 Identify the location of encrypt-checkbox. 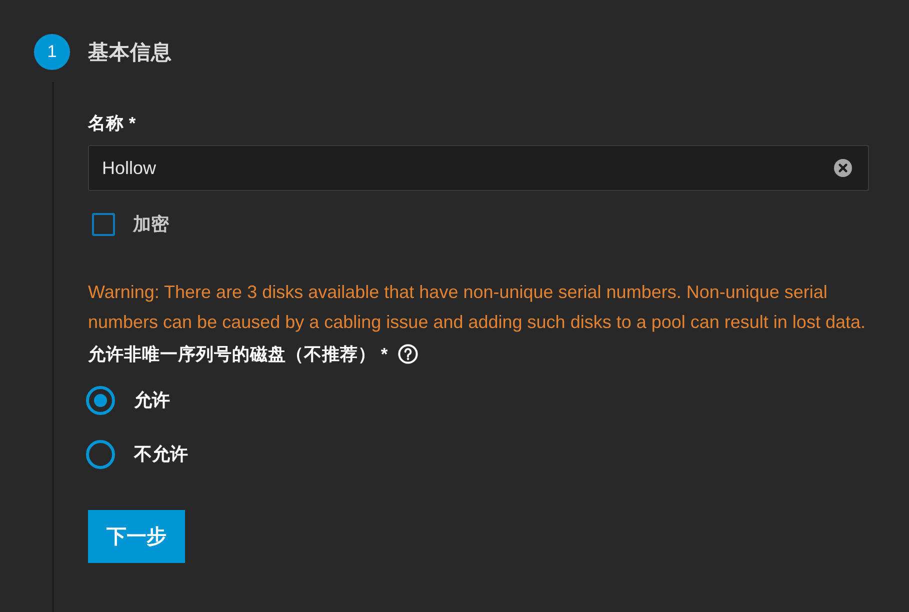
(103, 224).